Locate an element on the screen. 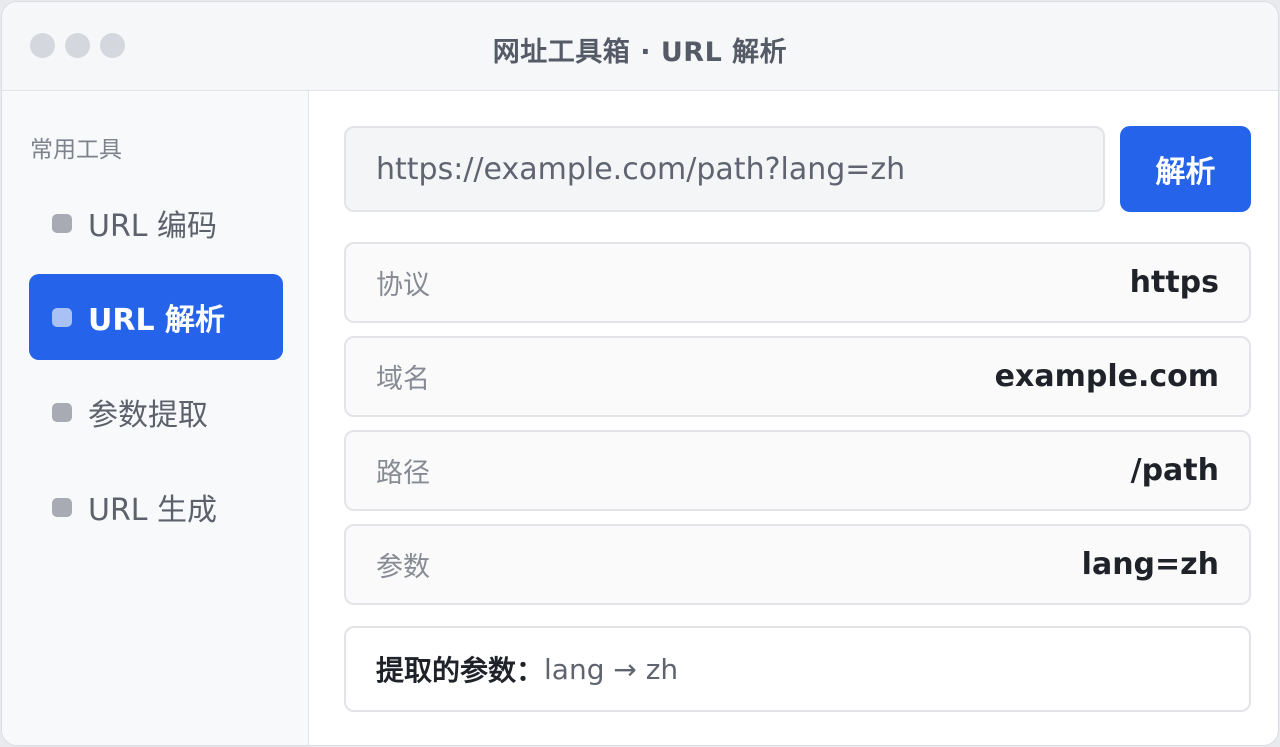  sidebar-item-label: 参数提取 is located at coordinates (148, 415).